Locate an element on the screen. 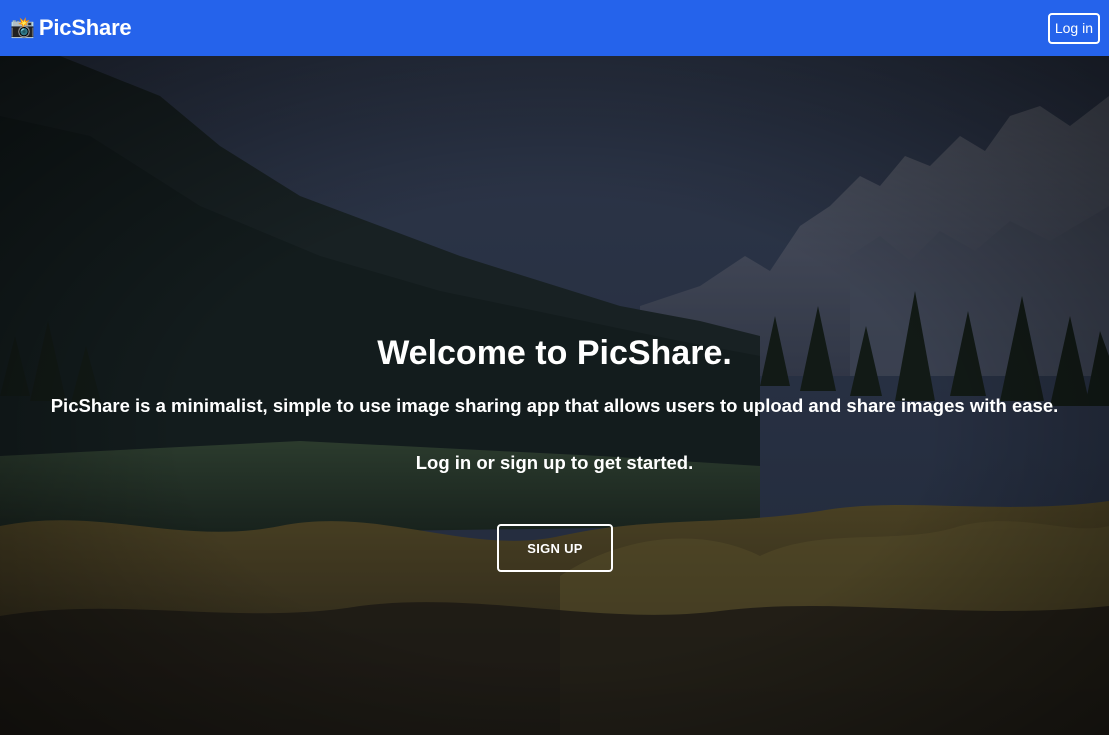 This screenshot has width=1109, height=735. hero-cta-text: Log in or sign up to get started. is located at coordinates (554, 462).